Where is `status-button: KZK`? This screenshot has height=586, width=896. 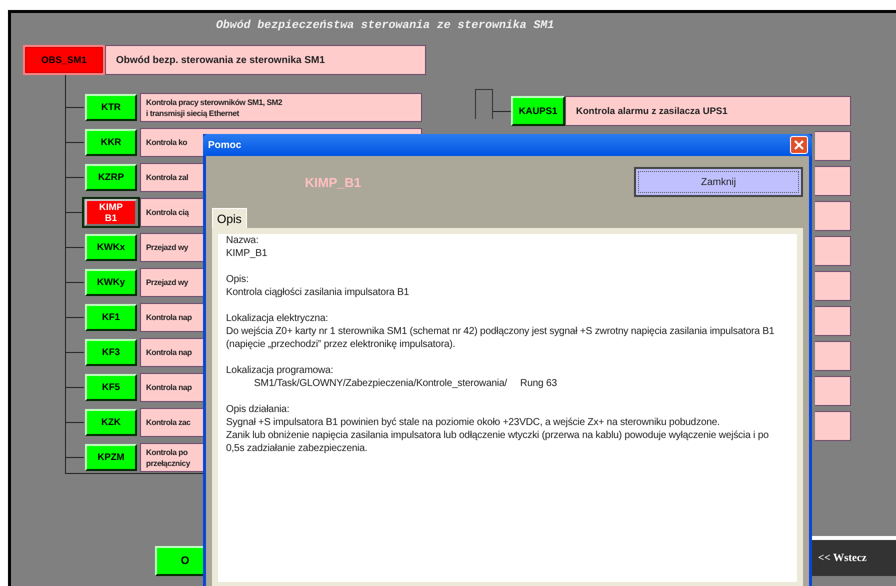 status-button: KZK is located at coordinates (111, 422).